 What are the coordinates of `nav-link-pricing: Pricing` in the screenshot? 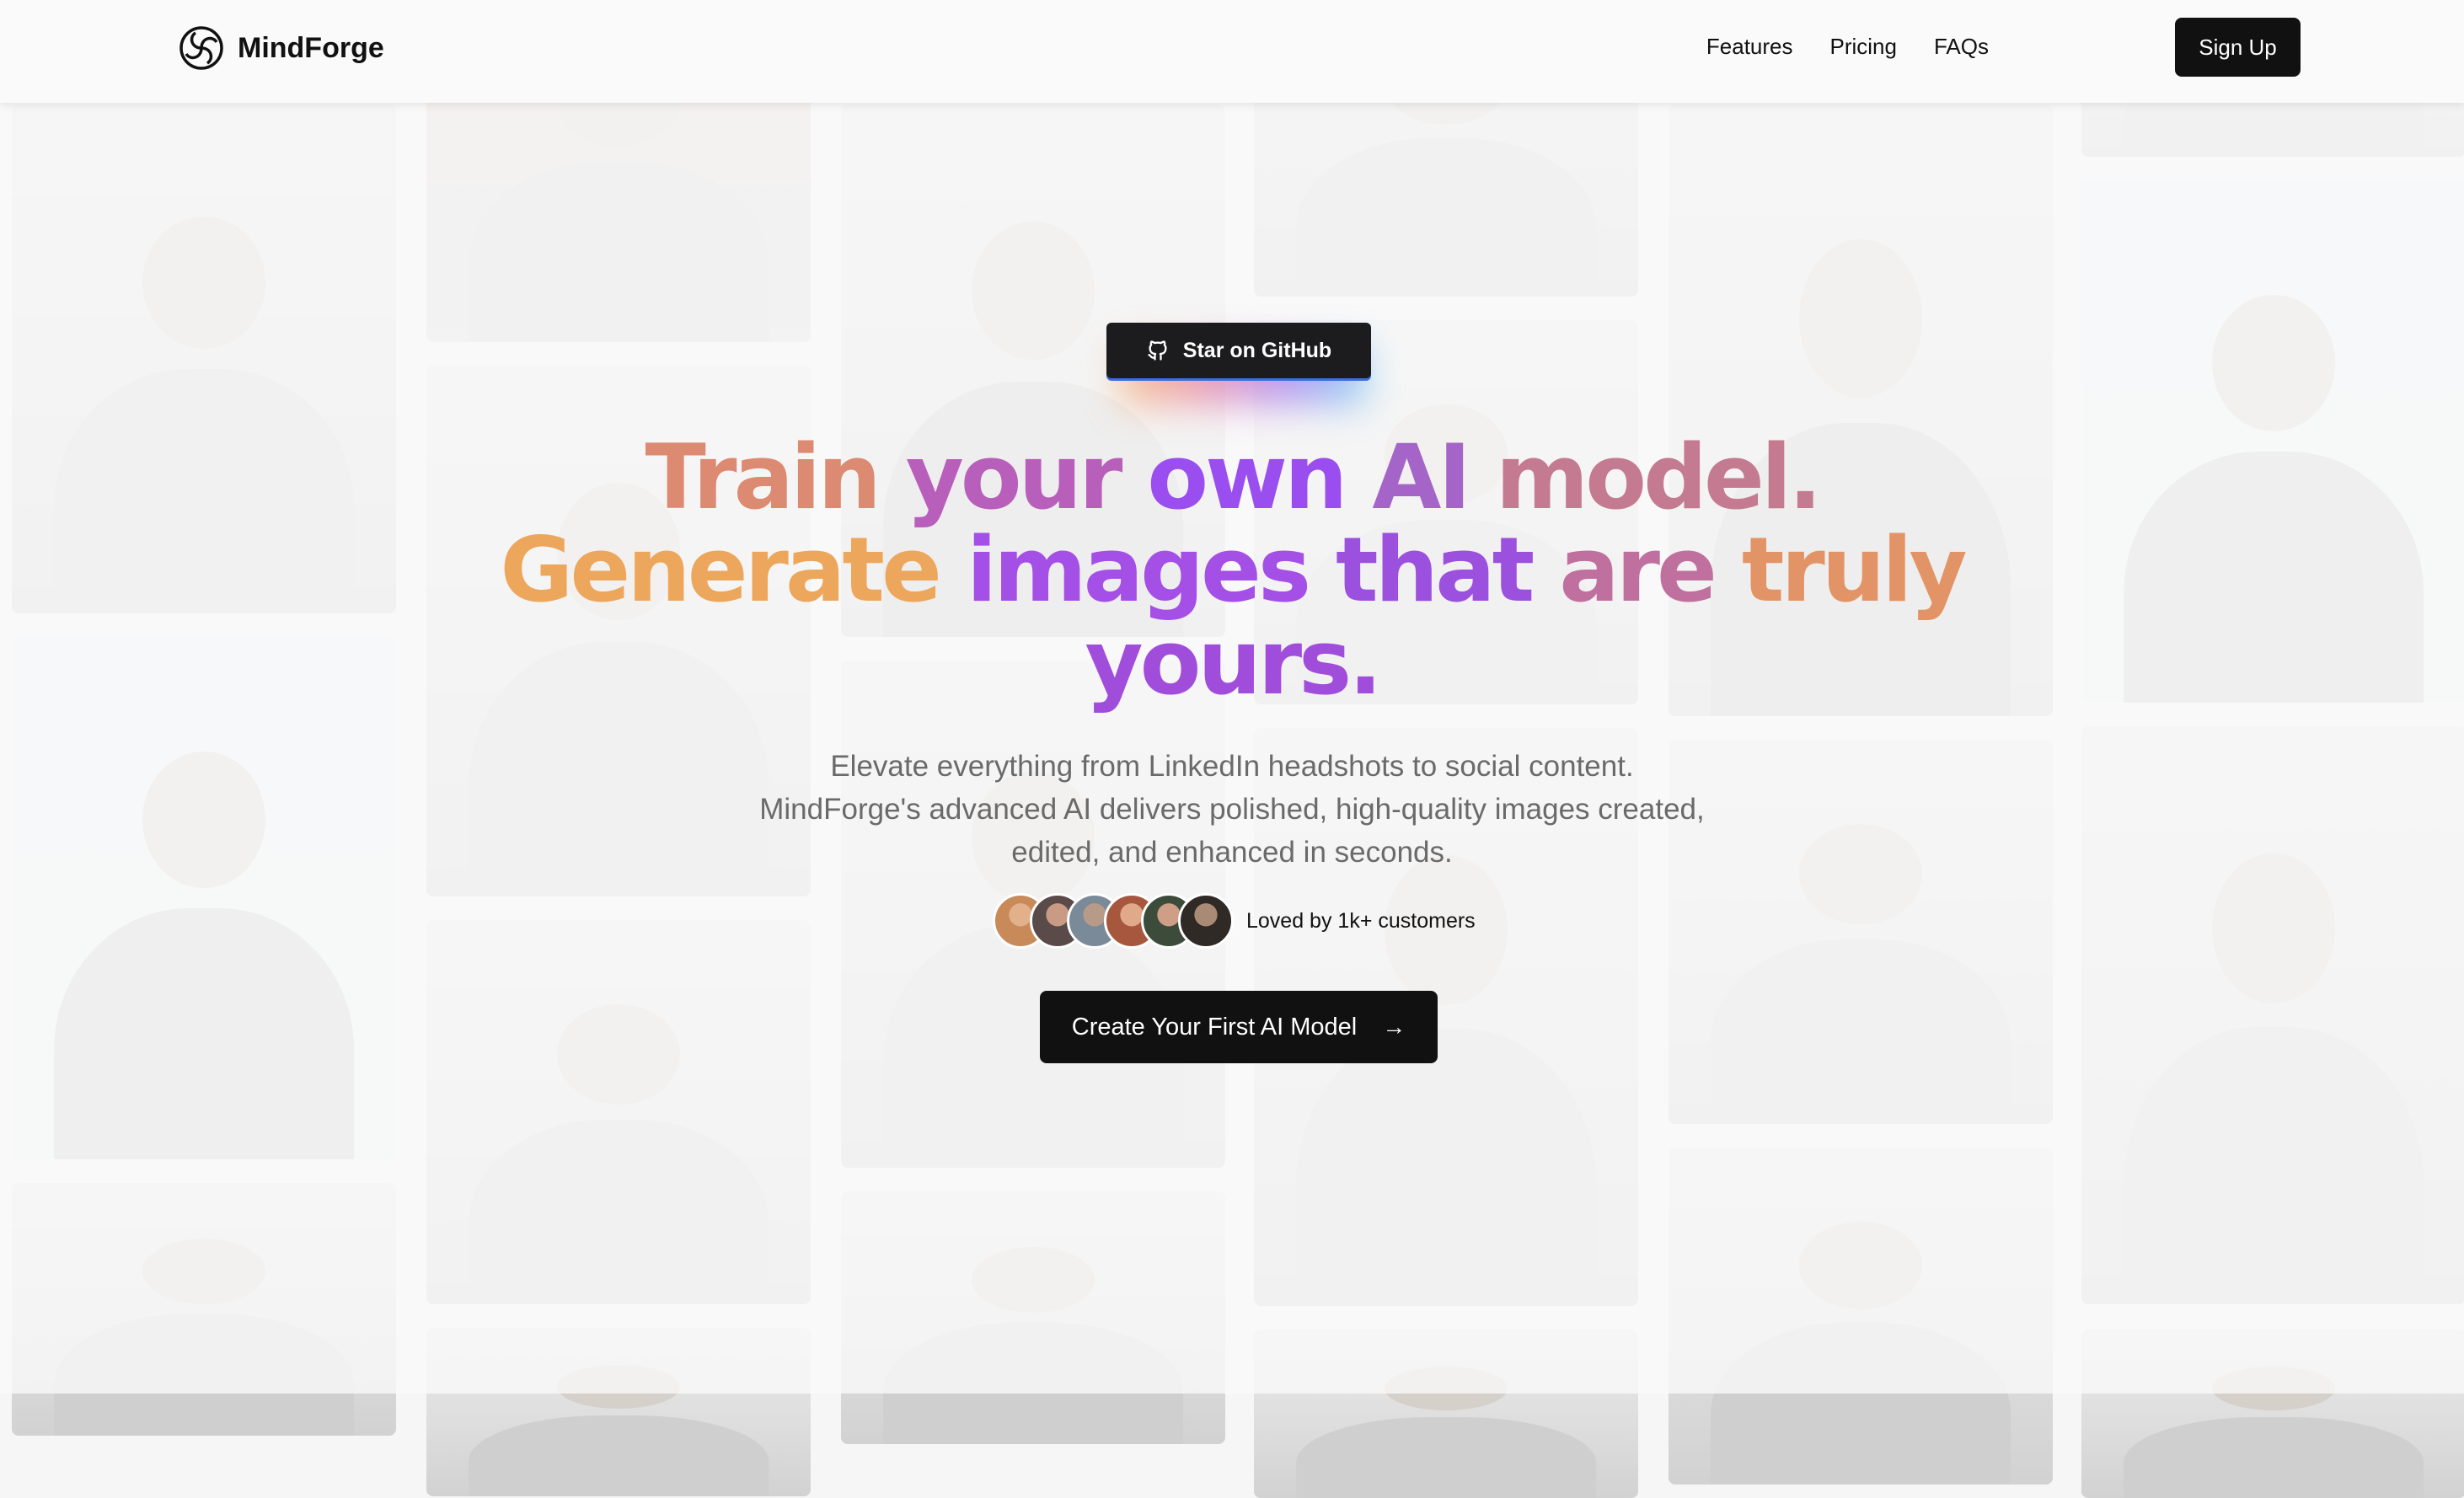 It's located at (1864, 47).